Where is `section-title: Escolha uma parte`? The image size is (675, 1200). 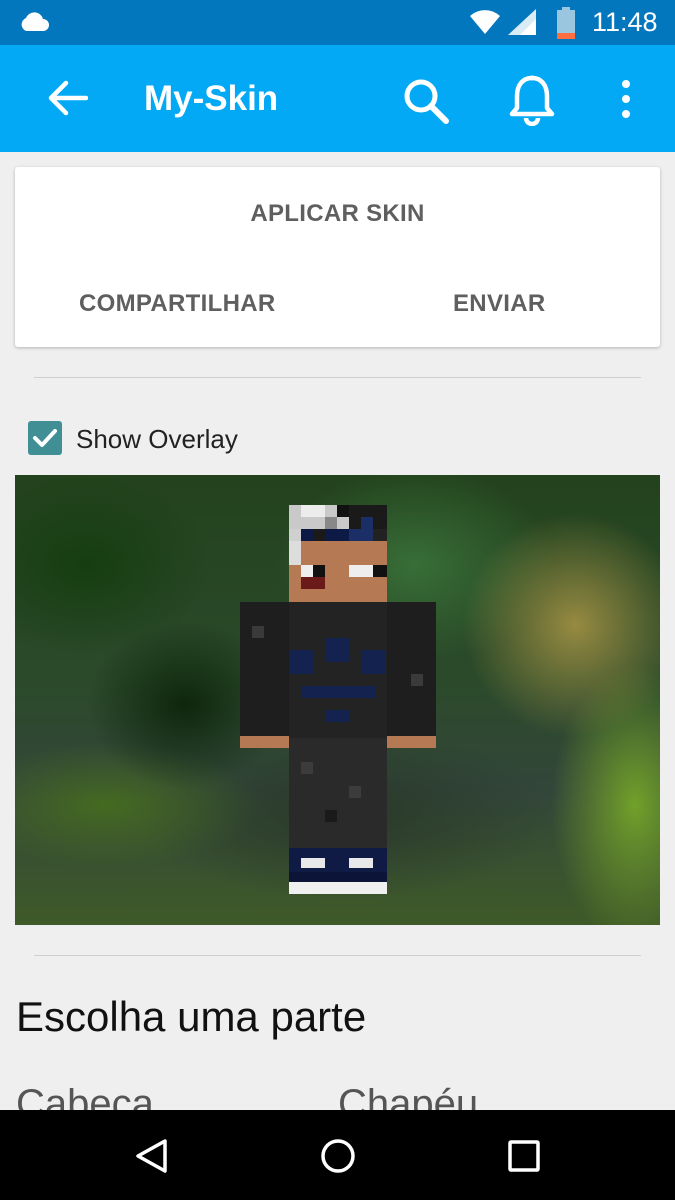 section-title: Escolha uma parte is located at coordinates (191, 1016).